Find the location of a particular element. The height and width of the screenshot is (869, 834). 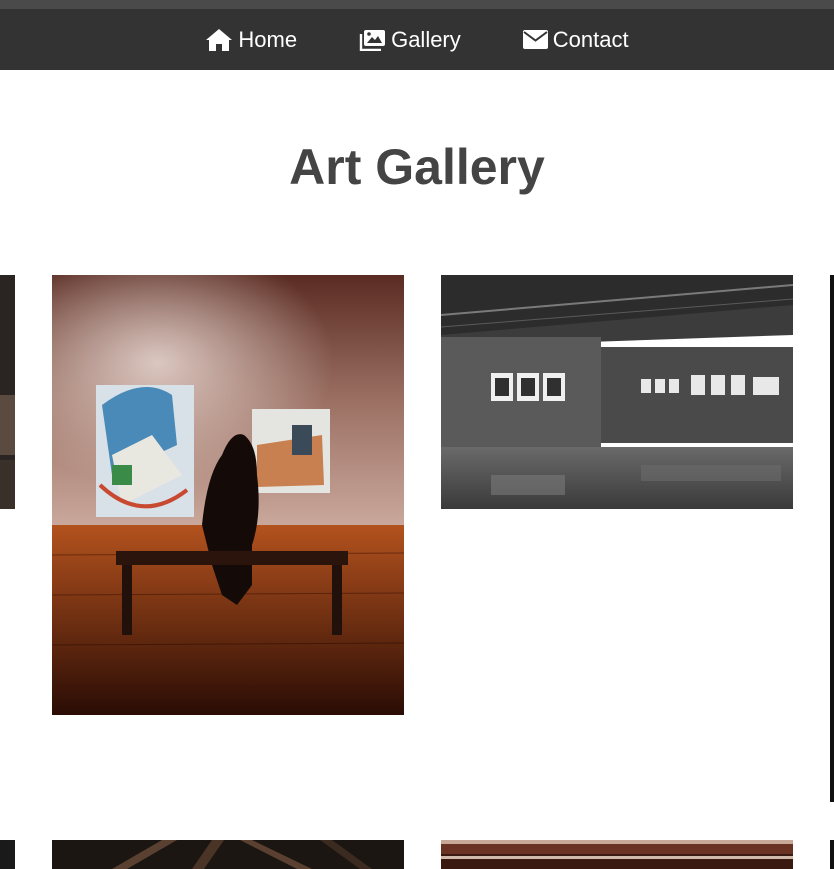

navbar: Home Gallery Contact is located at coordinates (417, 39).